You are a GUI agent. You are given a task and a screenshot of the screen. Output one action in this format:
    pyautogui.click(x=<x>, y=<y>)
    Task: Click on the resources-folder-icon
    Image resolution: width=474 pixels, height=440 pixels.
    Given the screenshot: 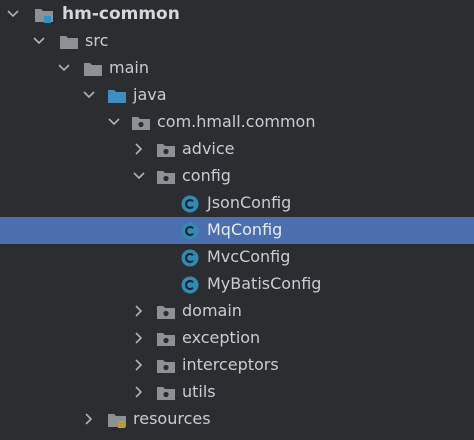 What is the action you would take?
    pyautogui.click(x=117, y=420)
    